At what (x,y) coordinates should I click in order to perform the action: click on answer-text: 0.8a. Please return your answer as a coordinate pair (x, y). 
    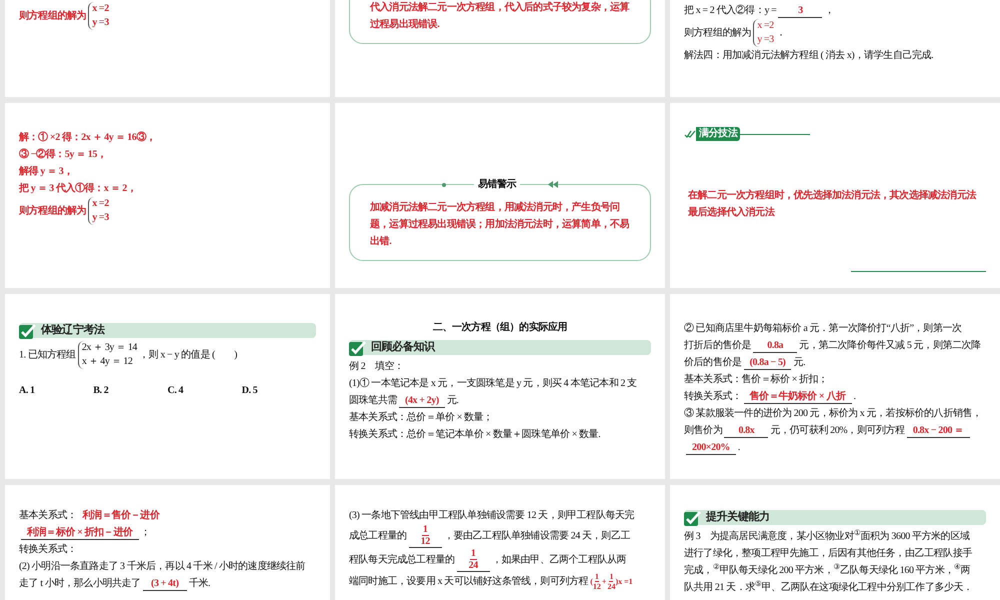
    Looking at the image, I should click on (775, 346).